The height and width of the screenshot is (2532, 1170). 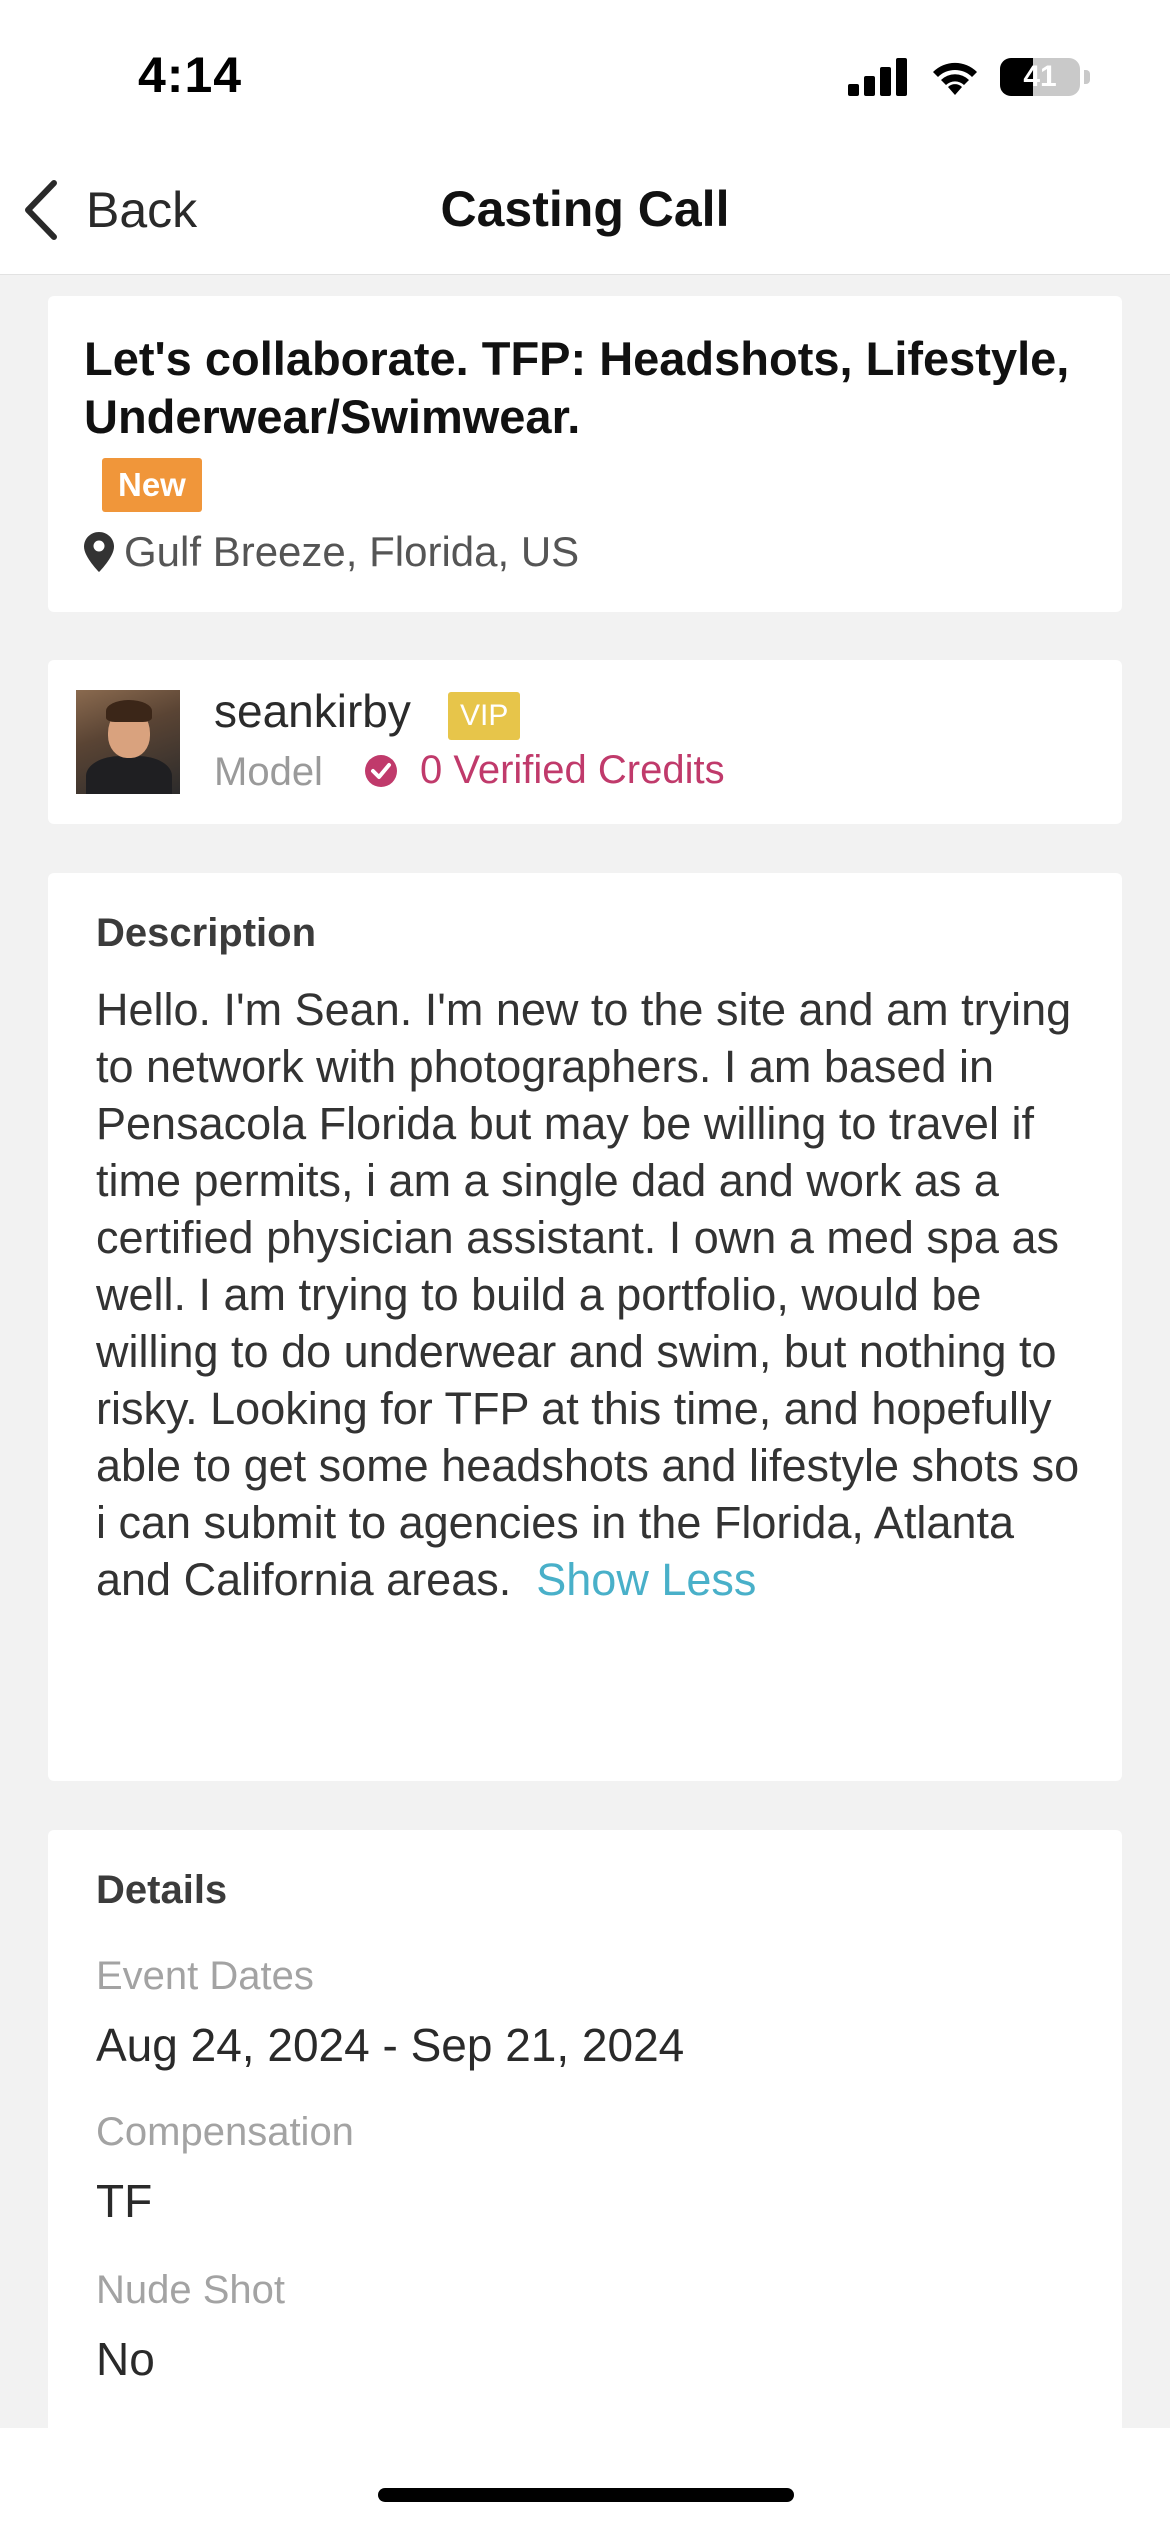 What do you see at coordinates (585, 2480) in the screenshot?
I see `home-indicator-area` at bounding box center [585, 2480].